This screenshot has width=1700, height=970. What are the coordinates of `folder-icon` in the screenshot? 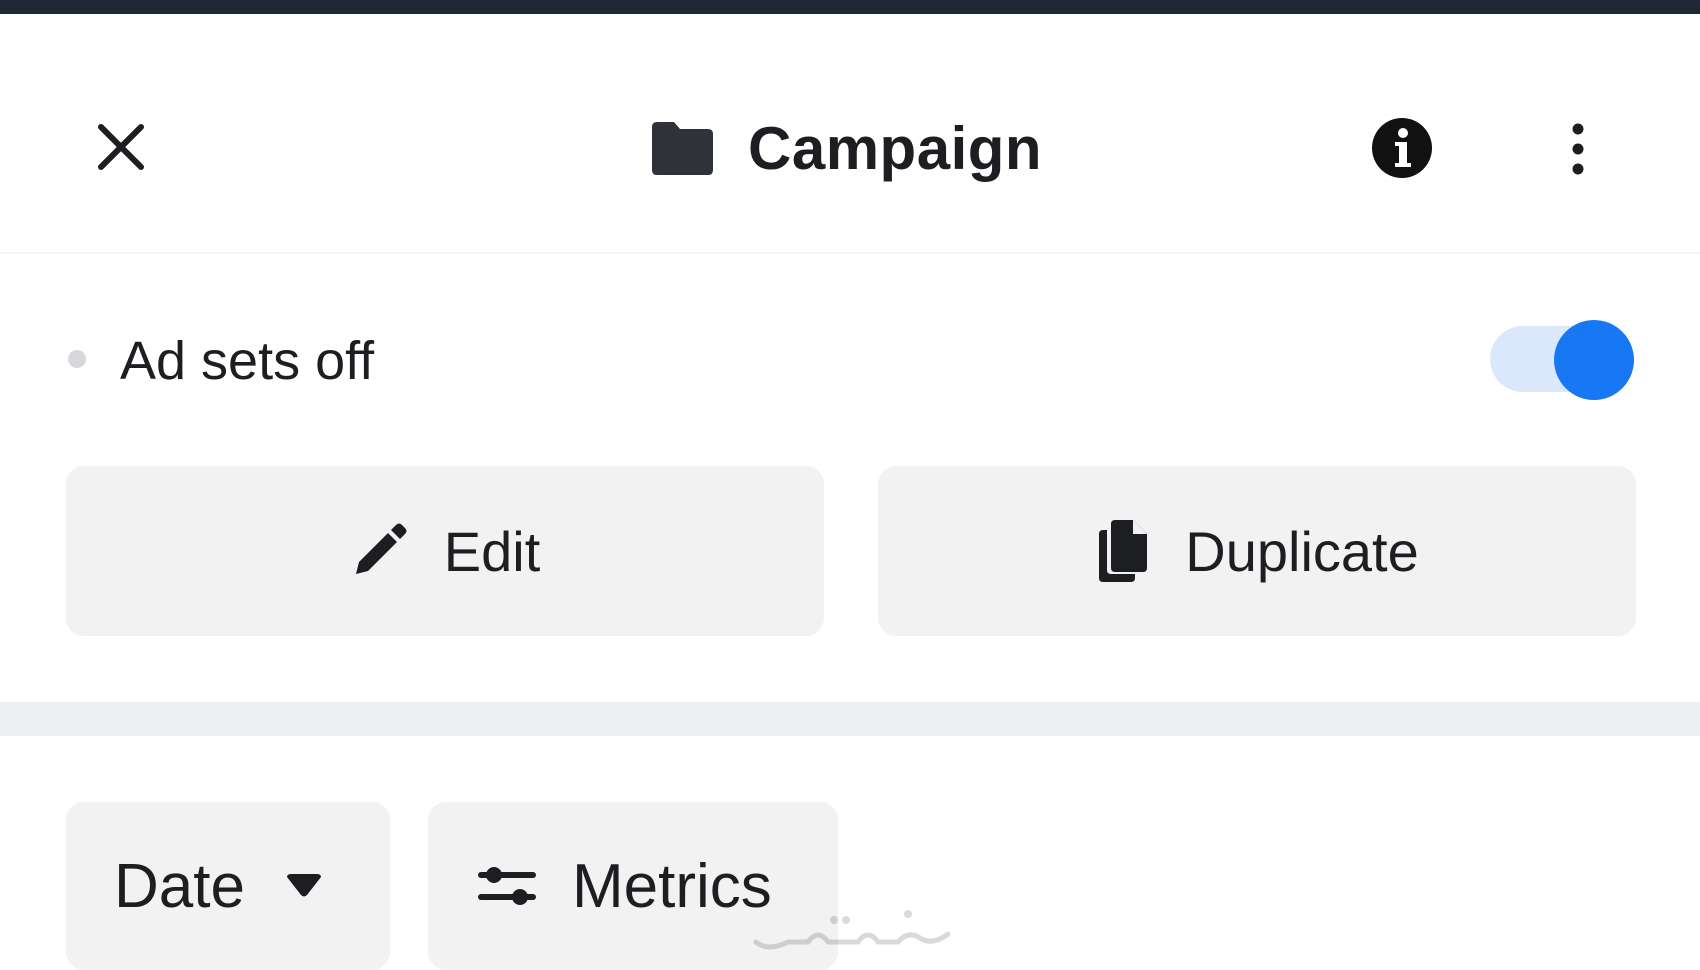 It's located at (682, 148).